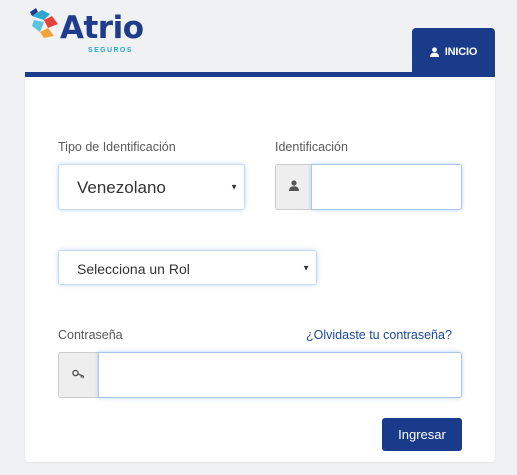  I want to click on role-select: Selecciona un Rol ▼, so click(187, 267).